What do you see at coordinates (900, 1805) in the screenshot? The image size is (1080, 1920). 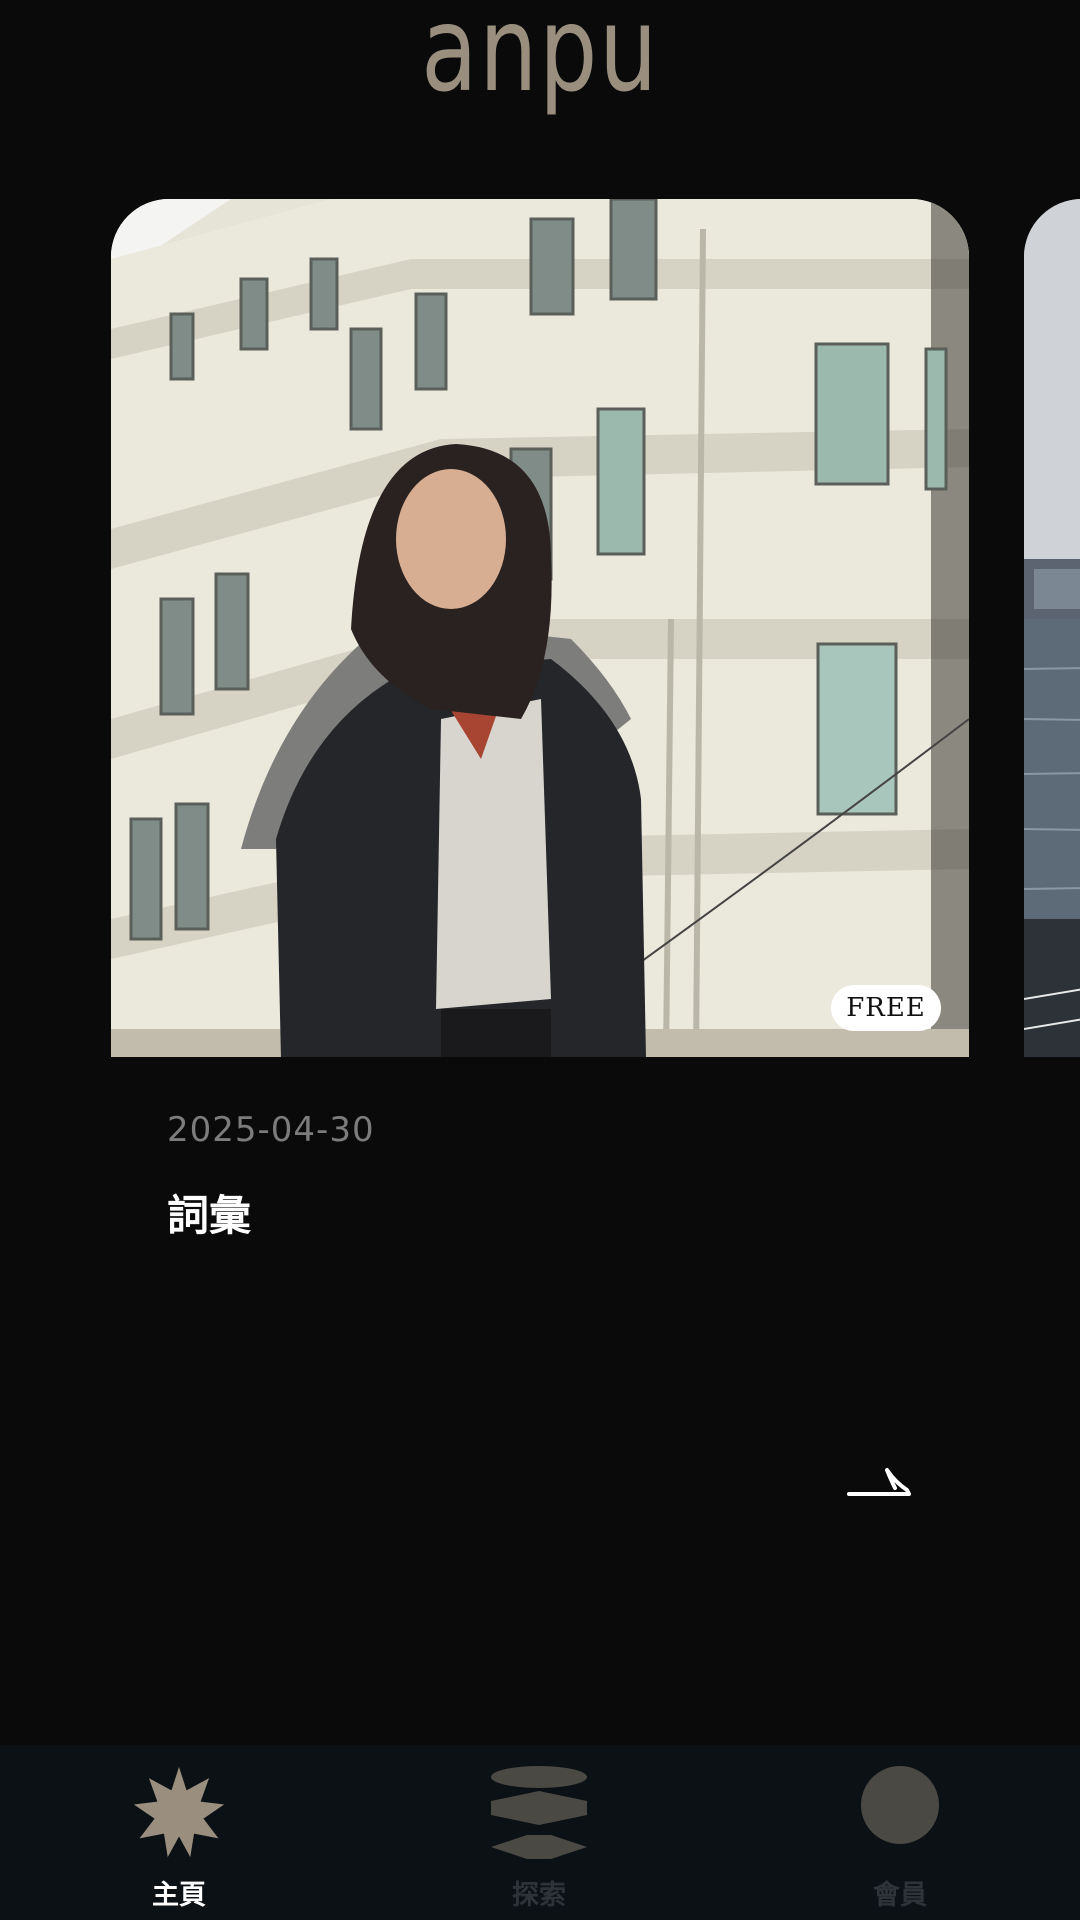 I see `circle-icon` at bounding box center [900, 1805].